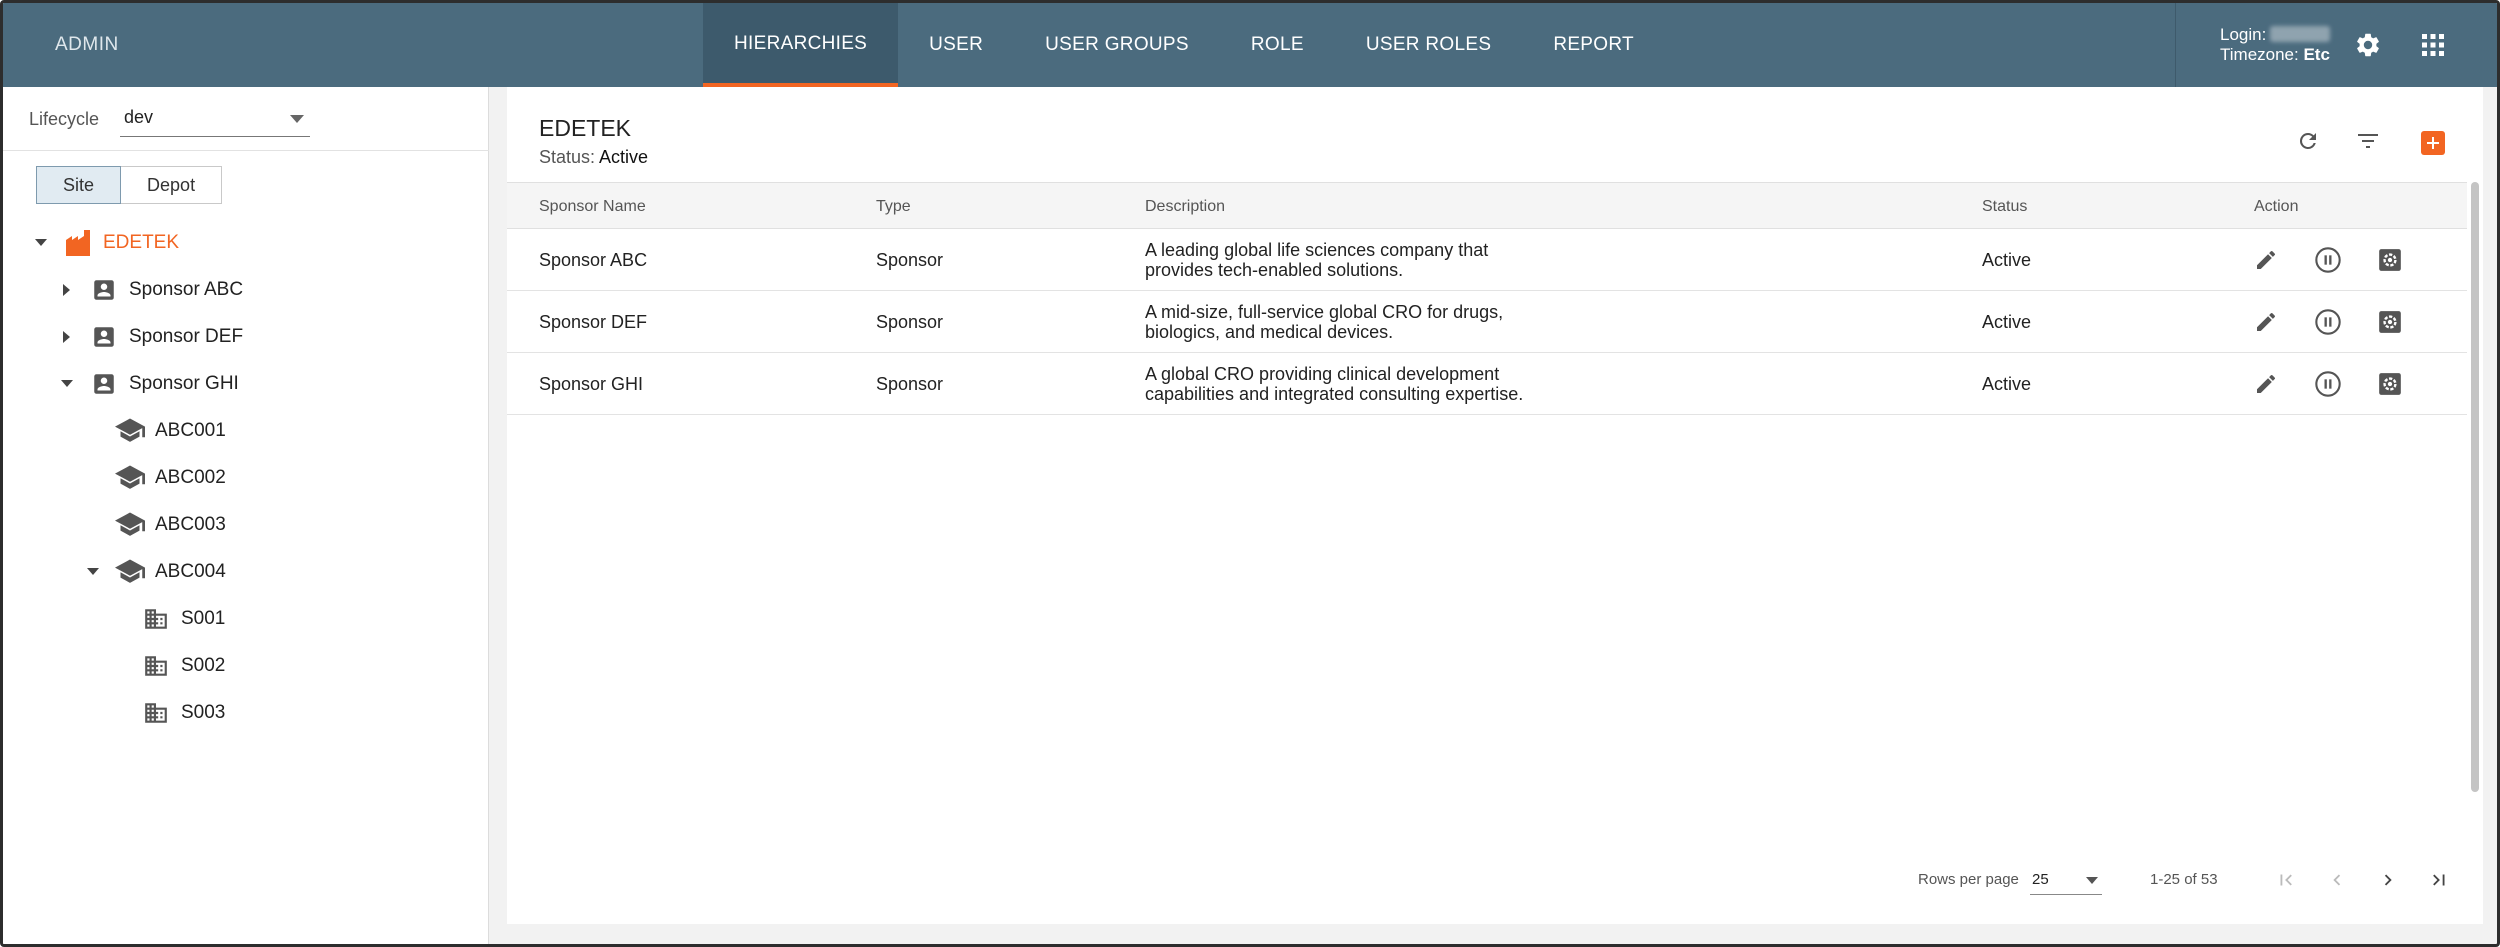 The image size is (2500, 947). What do you see at coordinates (2316, 54) in the screenshot?
I see `timezone-value: Etc` at bounding box center [2316, 54].